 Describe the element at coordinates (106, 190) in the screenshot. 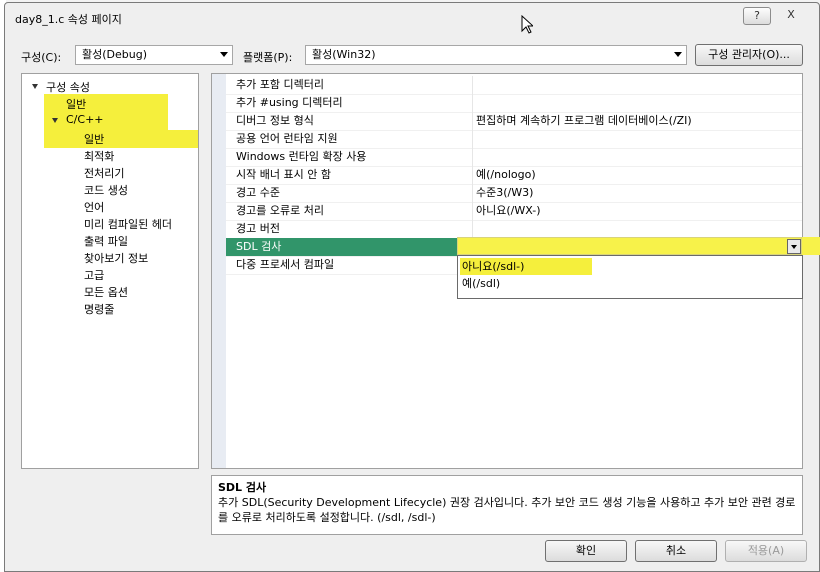

I see `tree-item-code-generation: 코드 생성` at that location.